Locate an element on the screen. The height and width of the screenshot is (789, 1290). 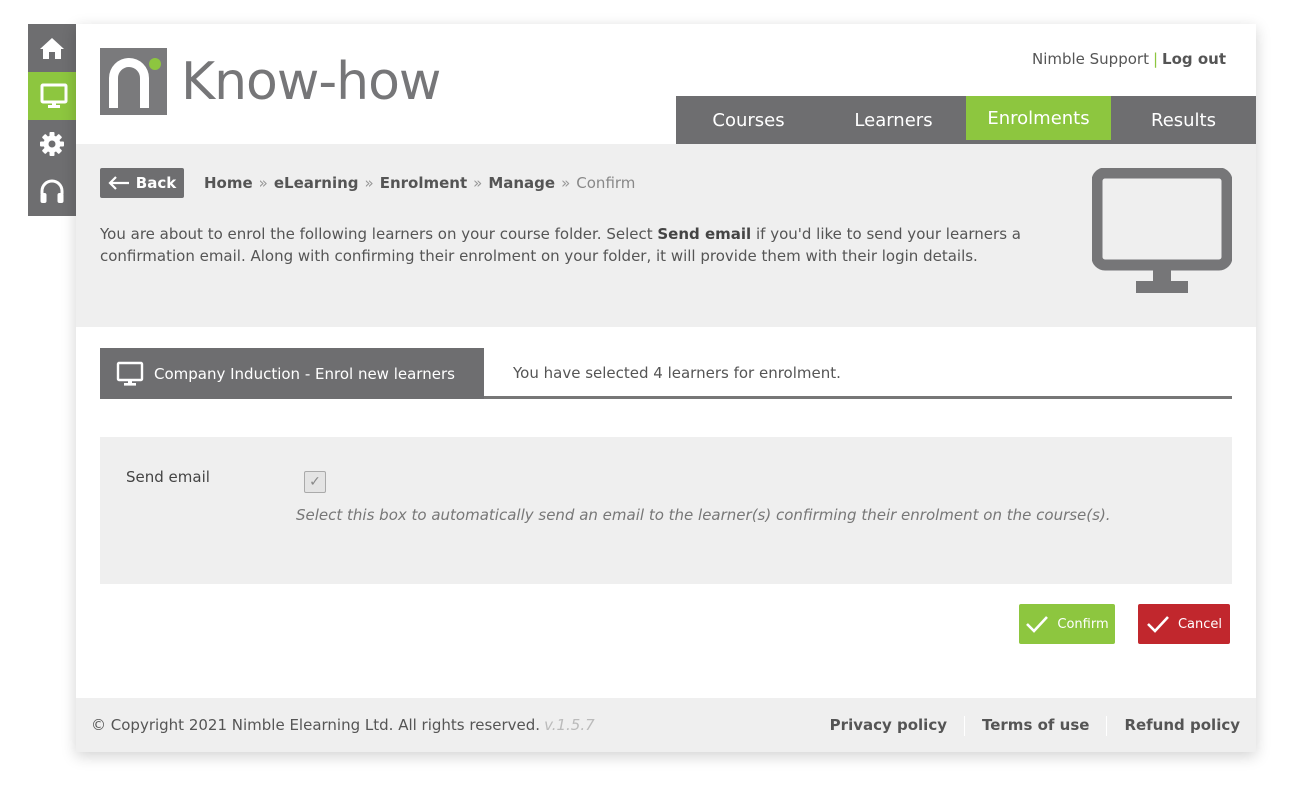
cancel-button-label: Cancel is located at coordinates (1200, 624).